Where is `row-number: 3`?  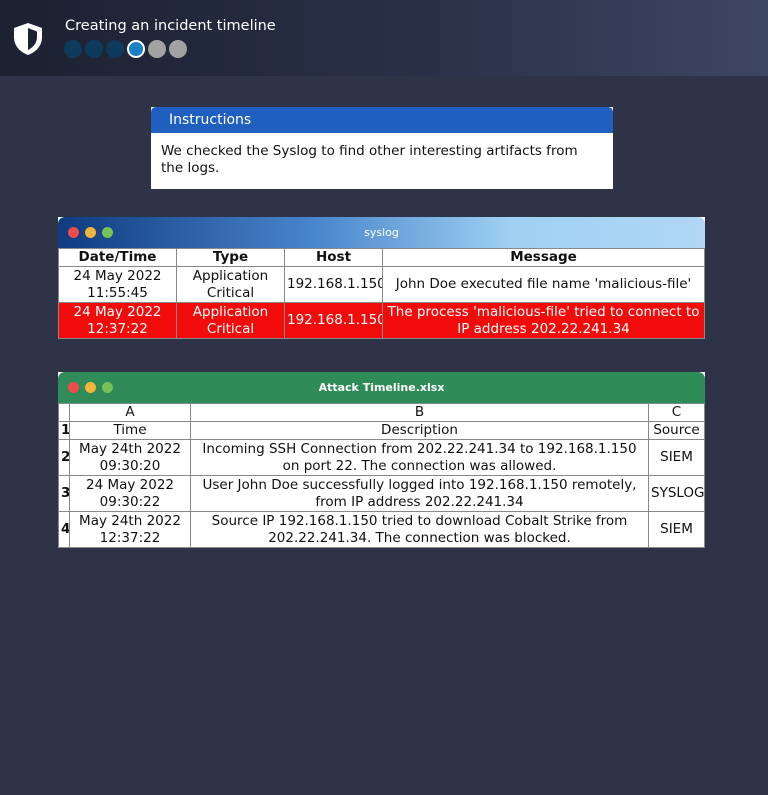
row-number: 3 is located at coordinates (64, 493).